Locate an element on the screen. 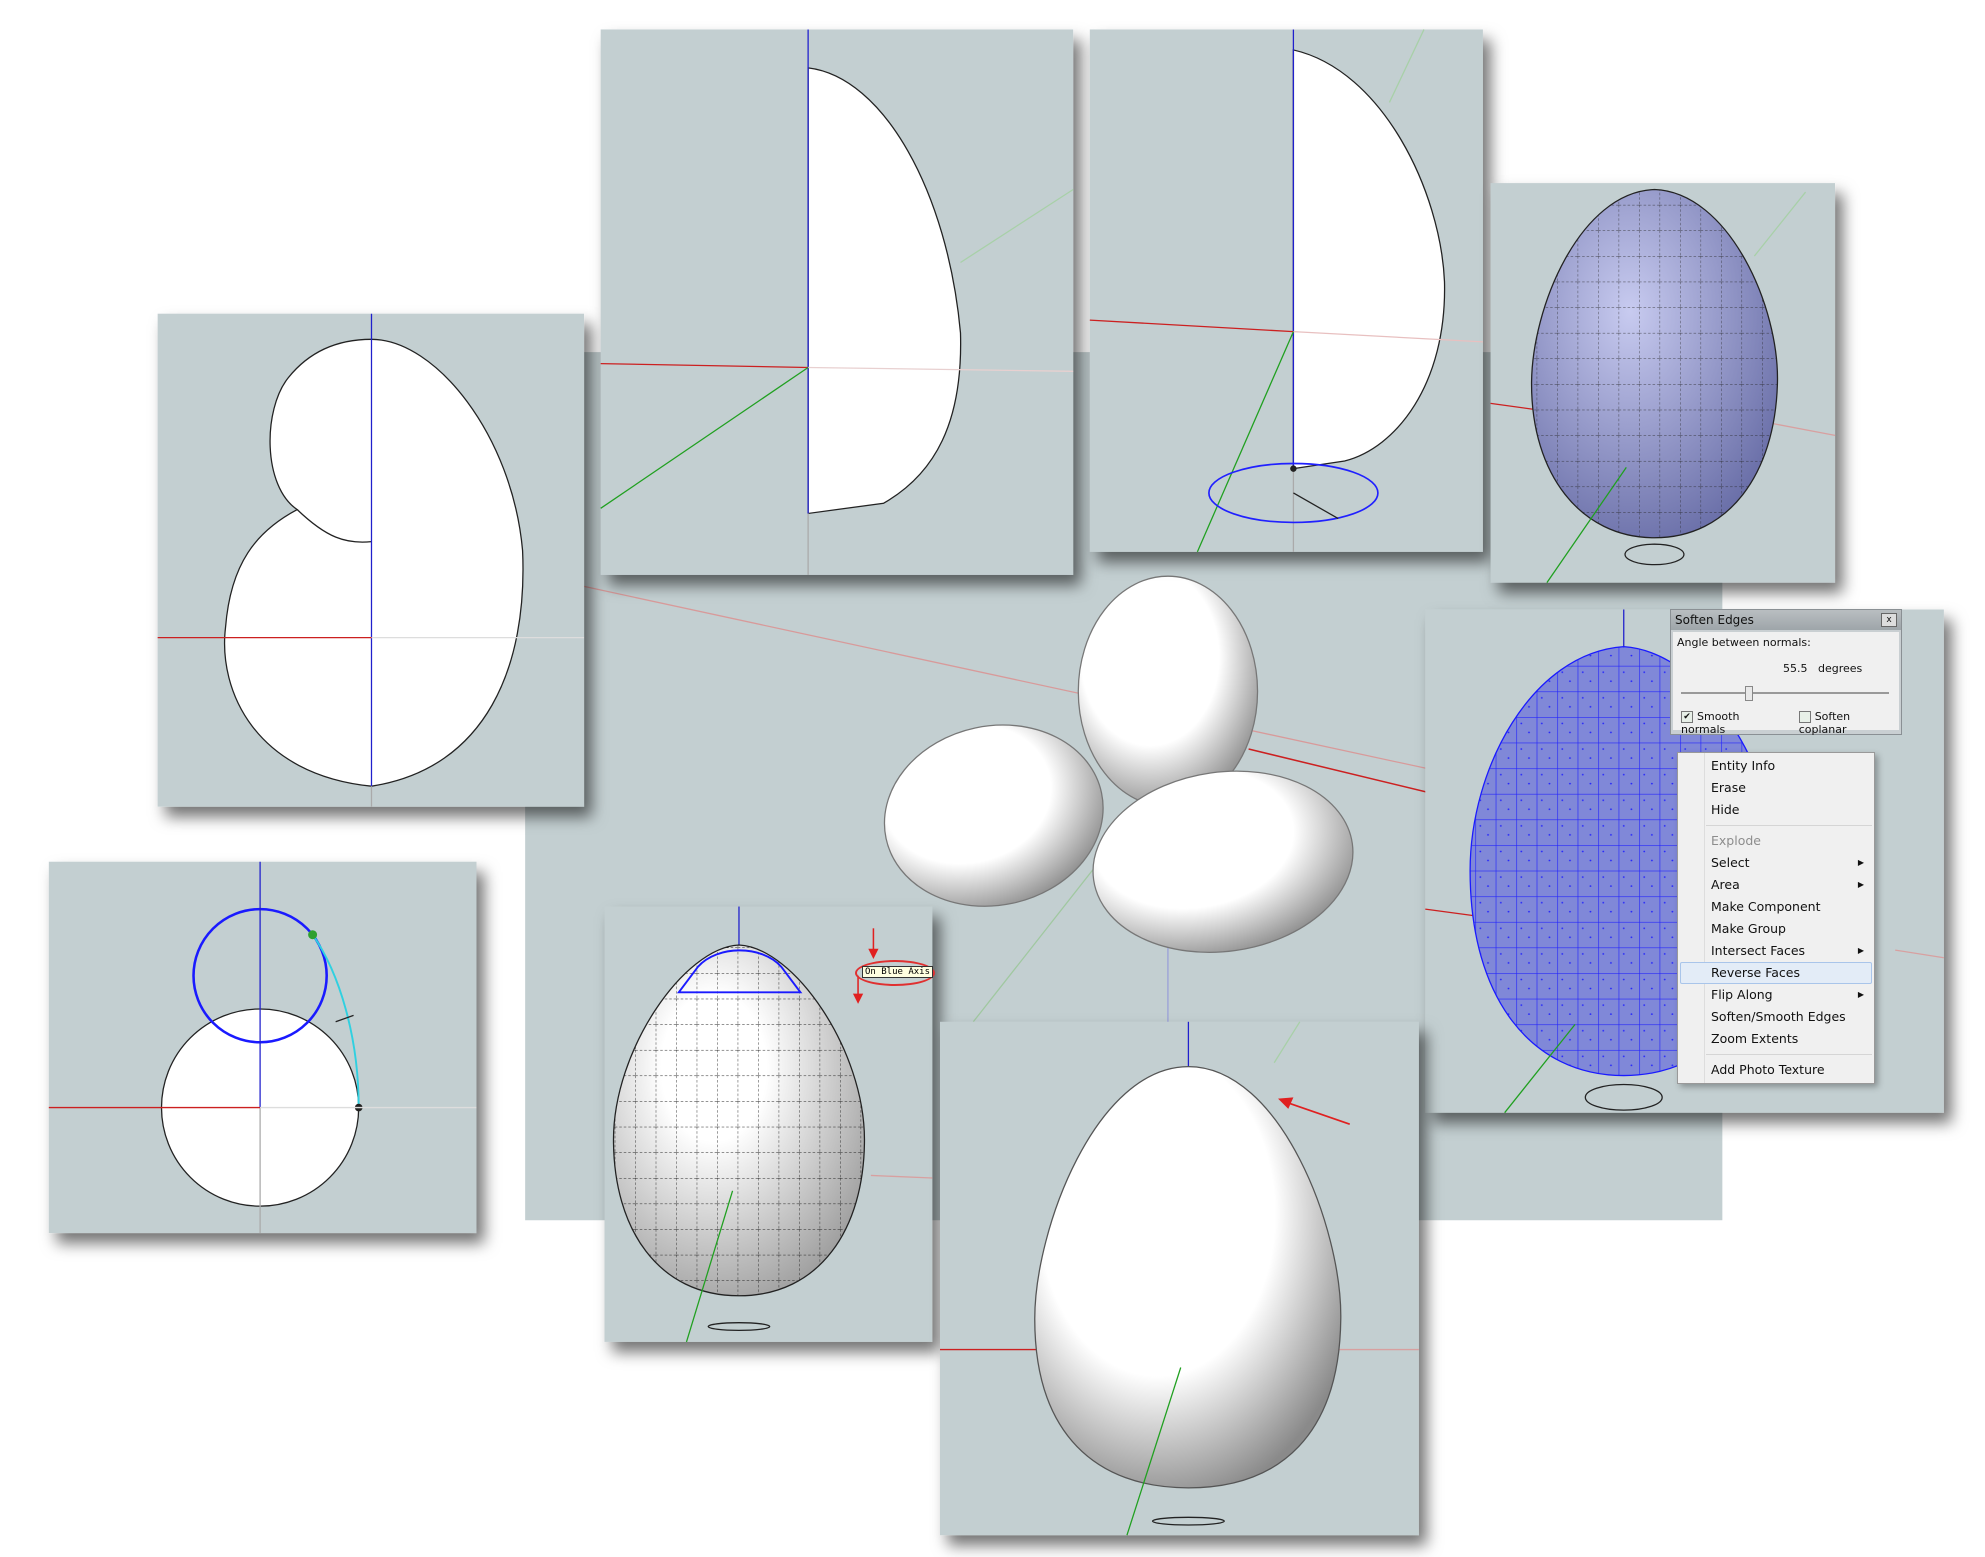  close-icon: x is located at coordinates (1889, 620).